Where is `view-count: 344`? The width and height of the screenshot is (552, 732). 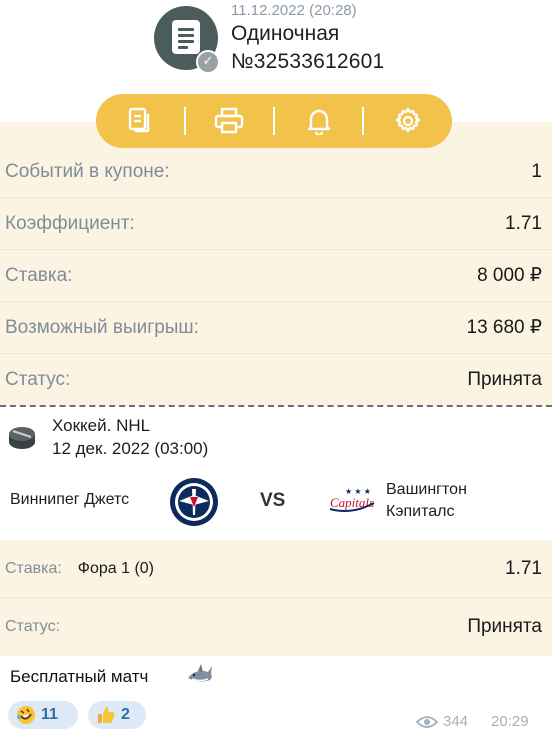
view-count: 344 is located at coordinates (456, 721).